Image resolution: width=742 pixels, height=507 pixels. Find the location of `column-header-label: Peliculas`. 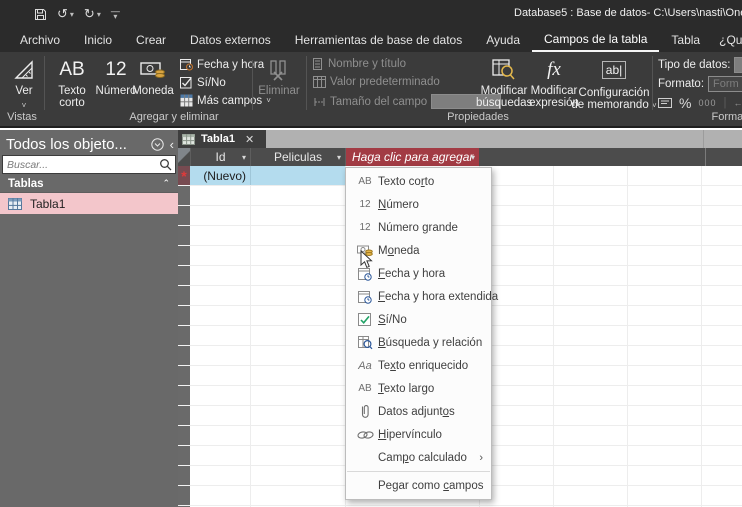

column-header-label: Peliculas is located at coordinates (298, 157).